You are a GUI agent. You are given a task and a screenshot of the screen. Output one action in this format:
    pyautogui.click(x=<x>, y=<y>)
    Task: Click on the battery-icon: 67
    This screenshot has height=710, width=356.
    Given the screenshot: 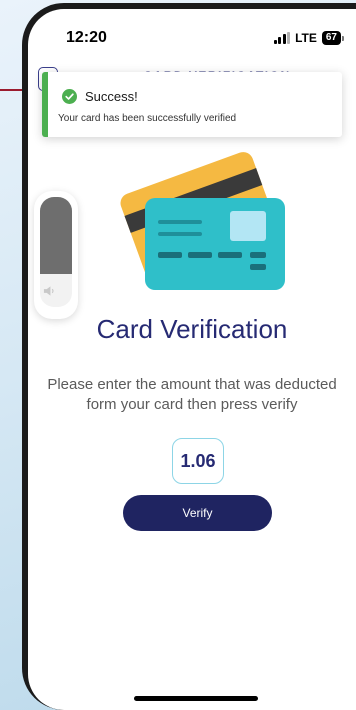 What is the action you would take?
    pyautogui.click(x=332, y=38)
    